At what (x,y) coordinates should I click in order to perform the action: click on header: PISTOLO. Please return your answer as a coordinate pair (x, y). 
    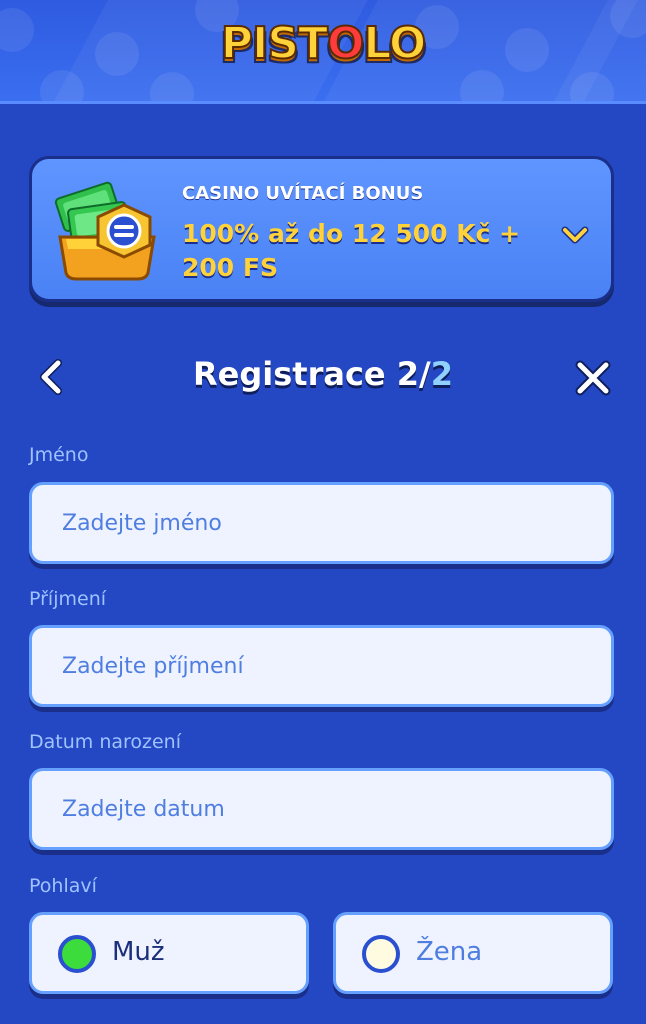
    Looking at the image, I should click on (323, 52).